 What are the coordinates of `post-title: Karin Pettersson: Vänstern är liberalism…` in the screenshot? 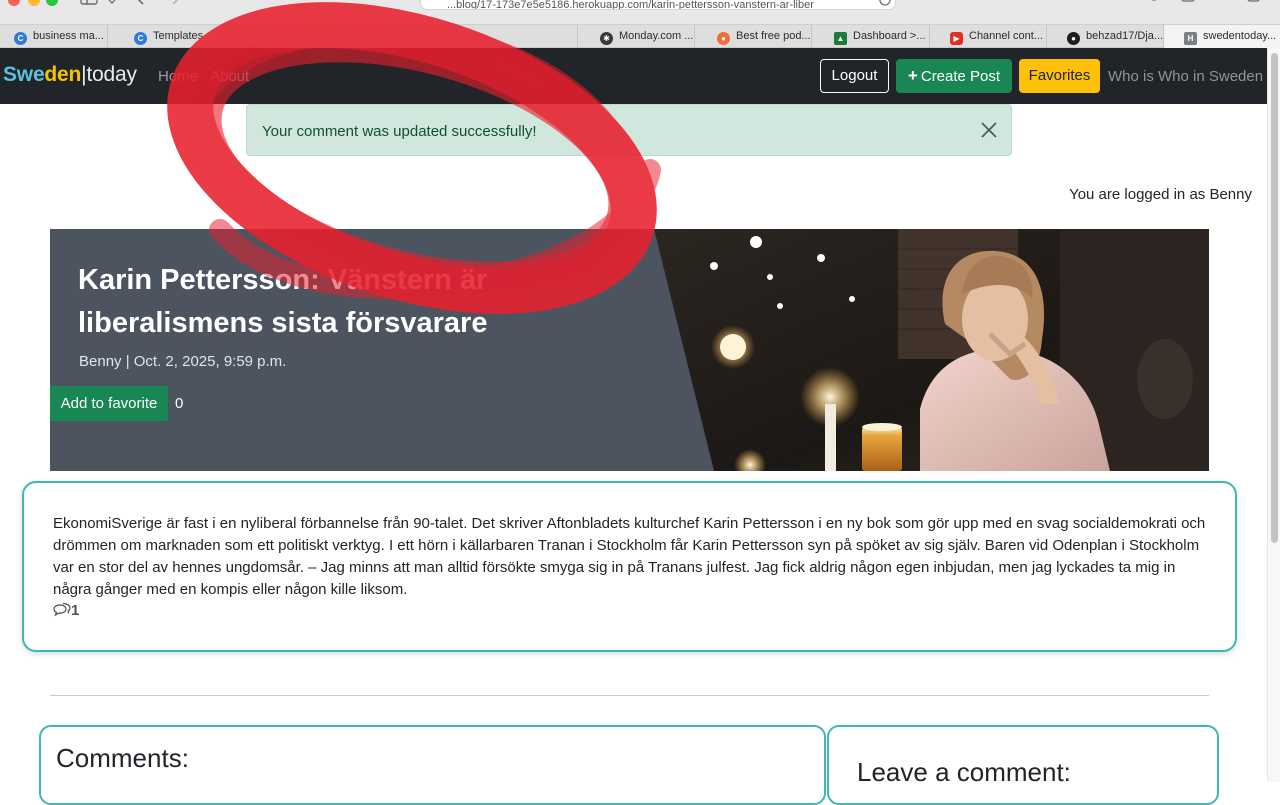 It's located at (308, 302).